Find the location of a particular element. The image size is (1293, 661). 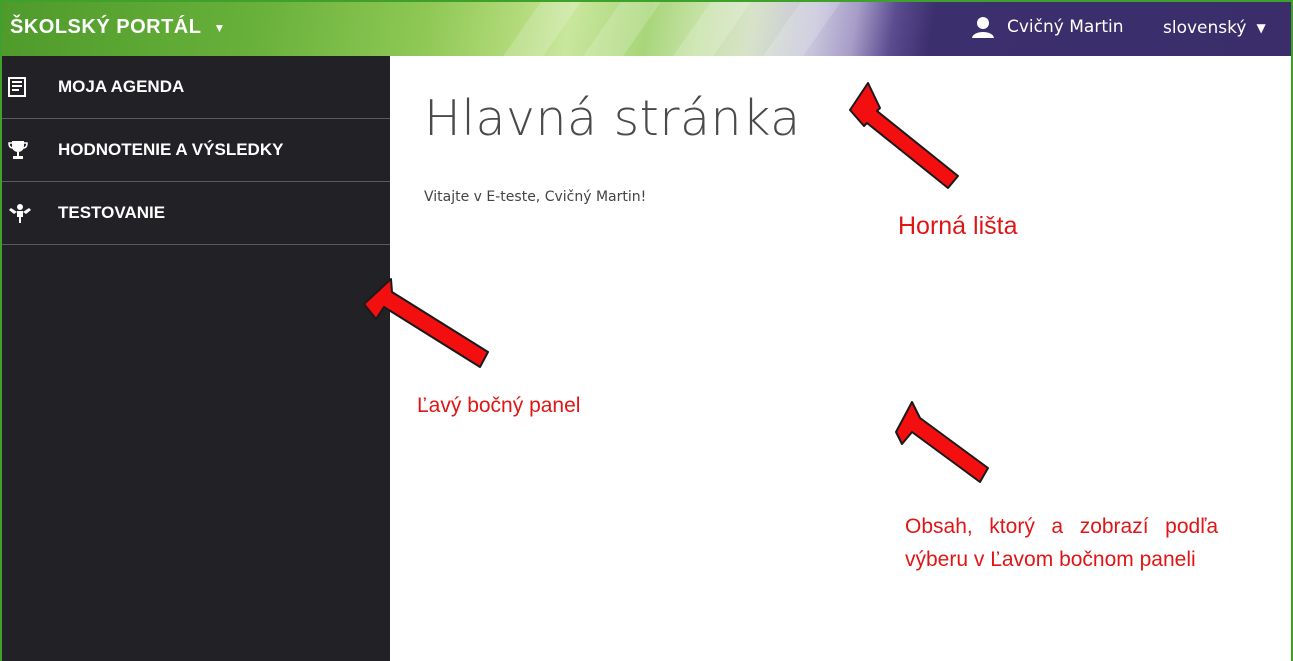

user-menu: Cvičný Martin is located at coordinates (1047, 27).